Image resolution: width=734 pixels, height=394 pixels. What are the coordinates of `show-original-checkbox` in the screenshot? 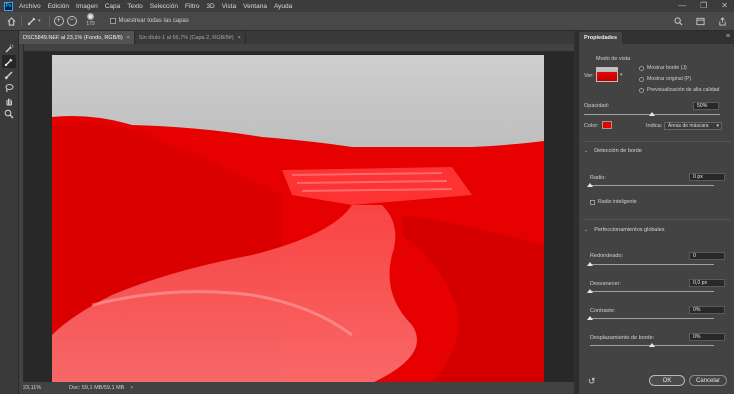 It's located at (641, 79).